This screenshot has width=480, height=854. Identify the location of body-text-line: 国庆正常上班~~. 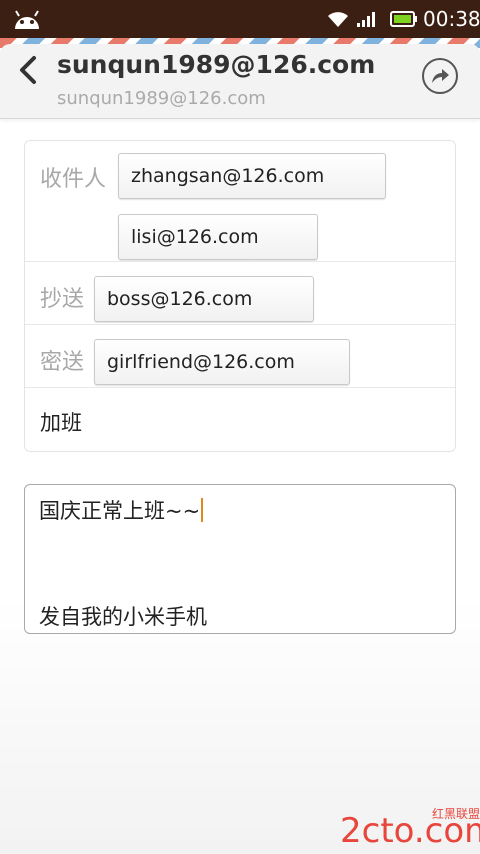
(121, 510).